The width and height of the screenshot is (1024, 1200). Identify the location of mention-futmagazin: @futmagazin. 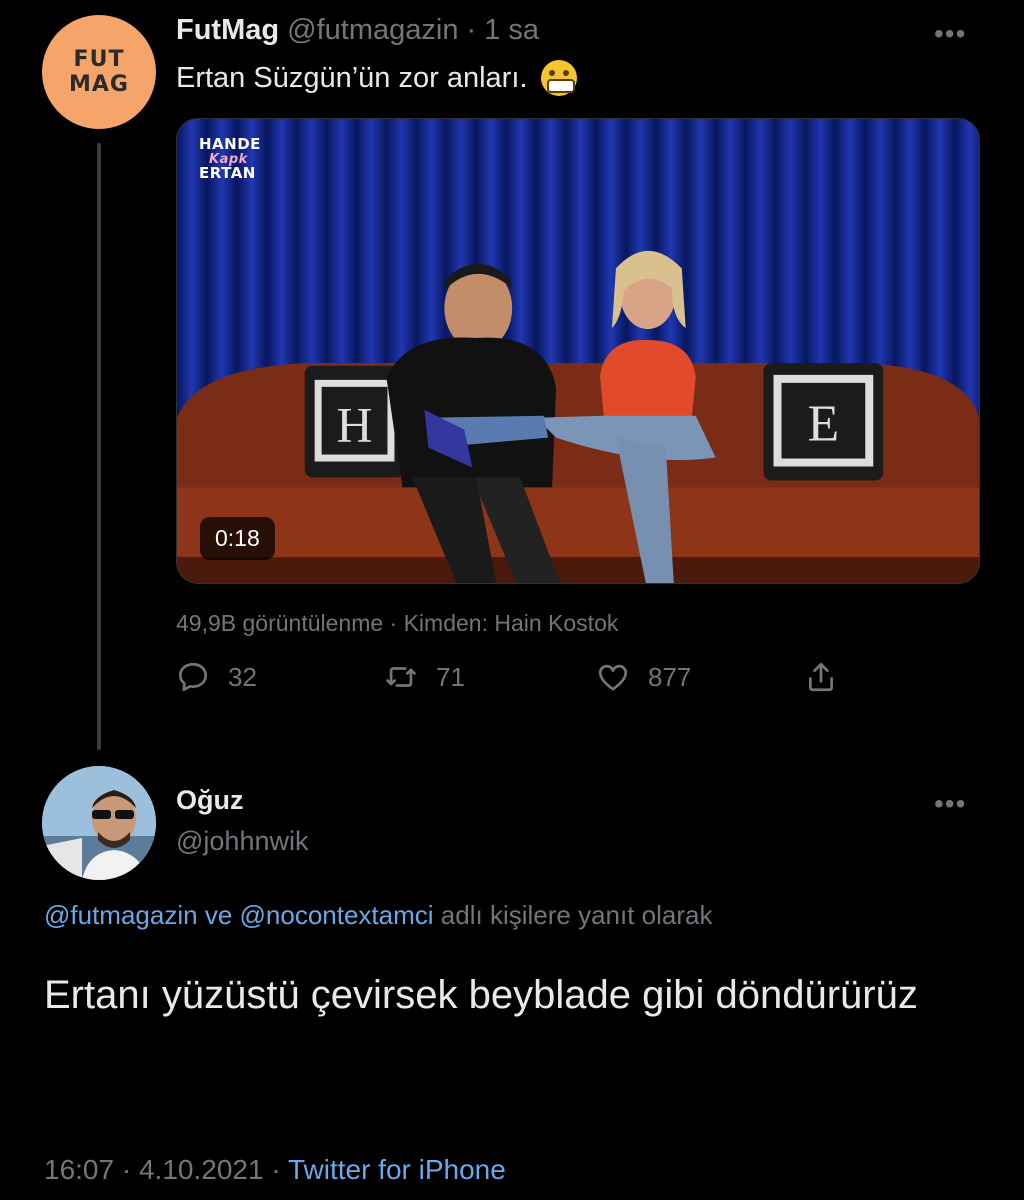
(121, 915).